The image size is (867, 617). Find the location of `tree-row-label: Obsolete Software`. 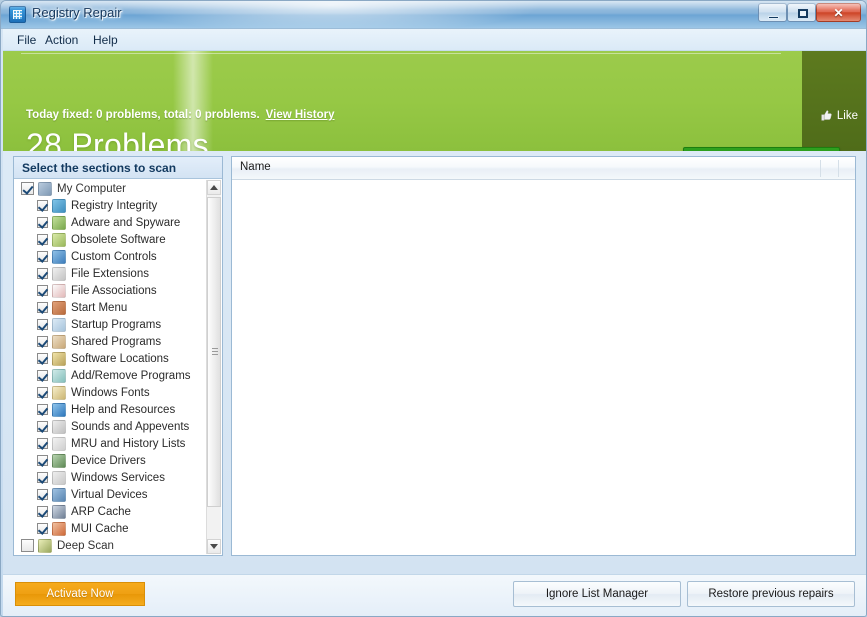

tree-row-label: Obsolete Software is located at coordinates (118, 239).